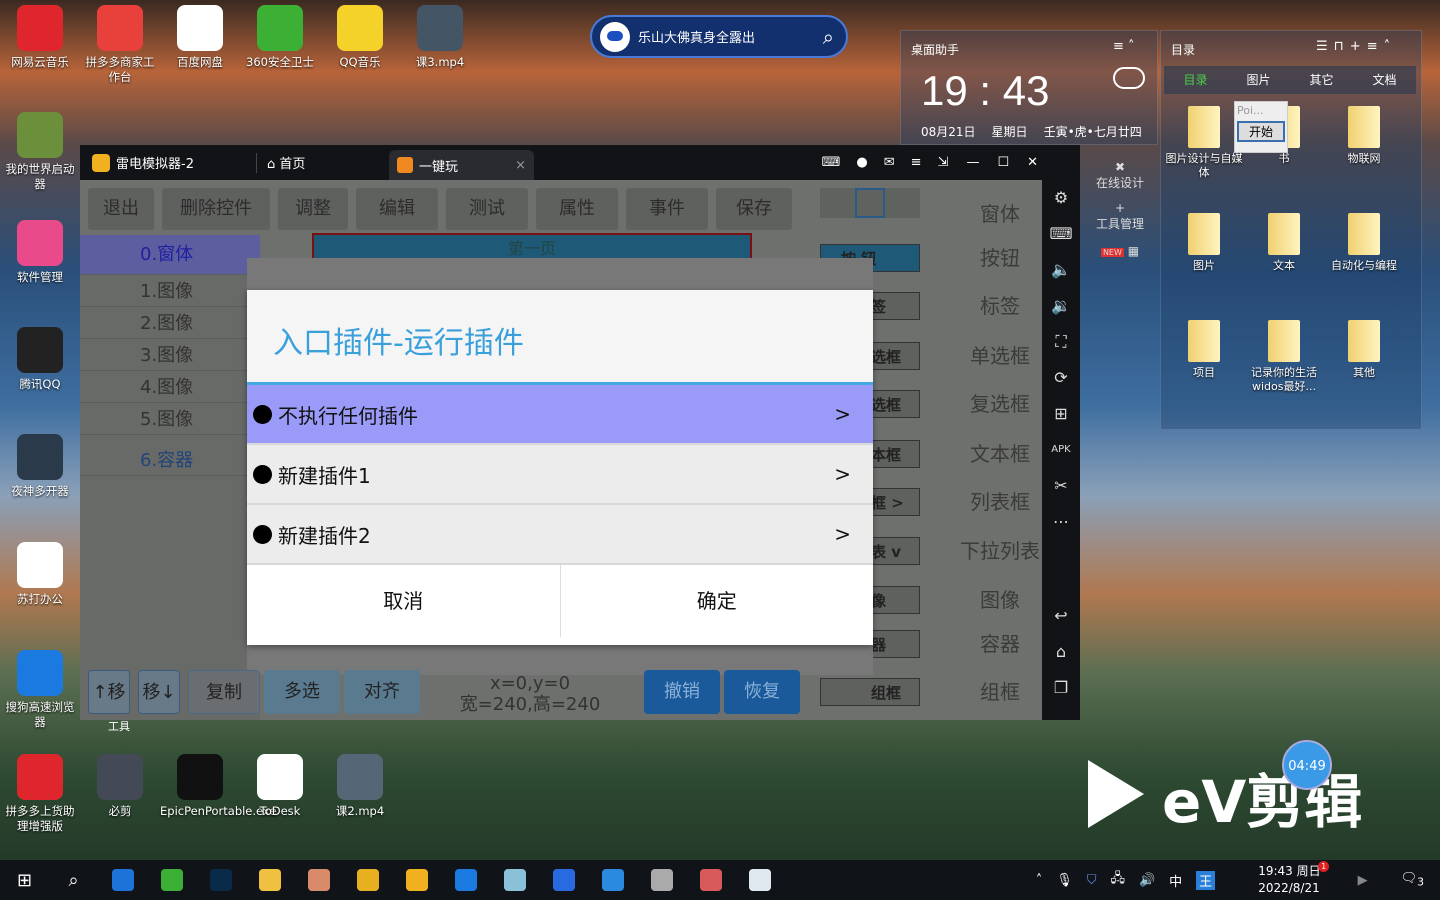 The width and height of the screenshot is (1440, 900). What do you see at coordinates (1061, 616) in the screenshot?
I see `back-icon: ↩` at bounding box center [1061, 616].